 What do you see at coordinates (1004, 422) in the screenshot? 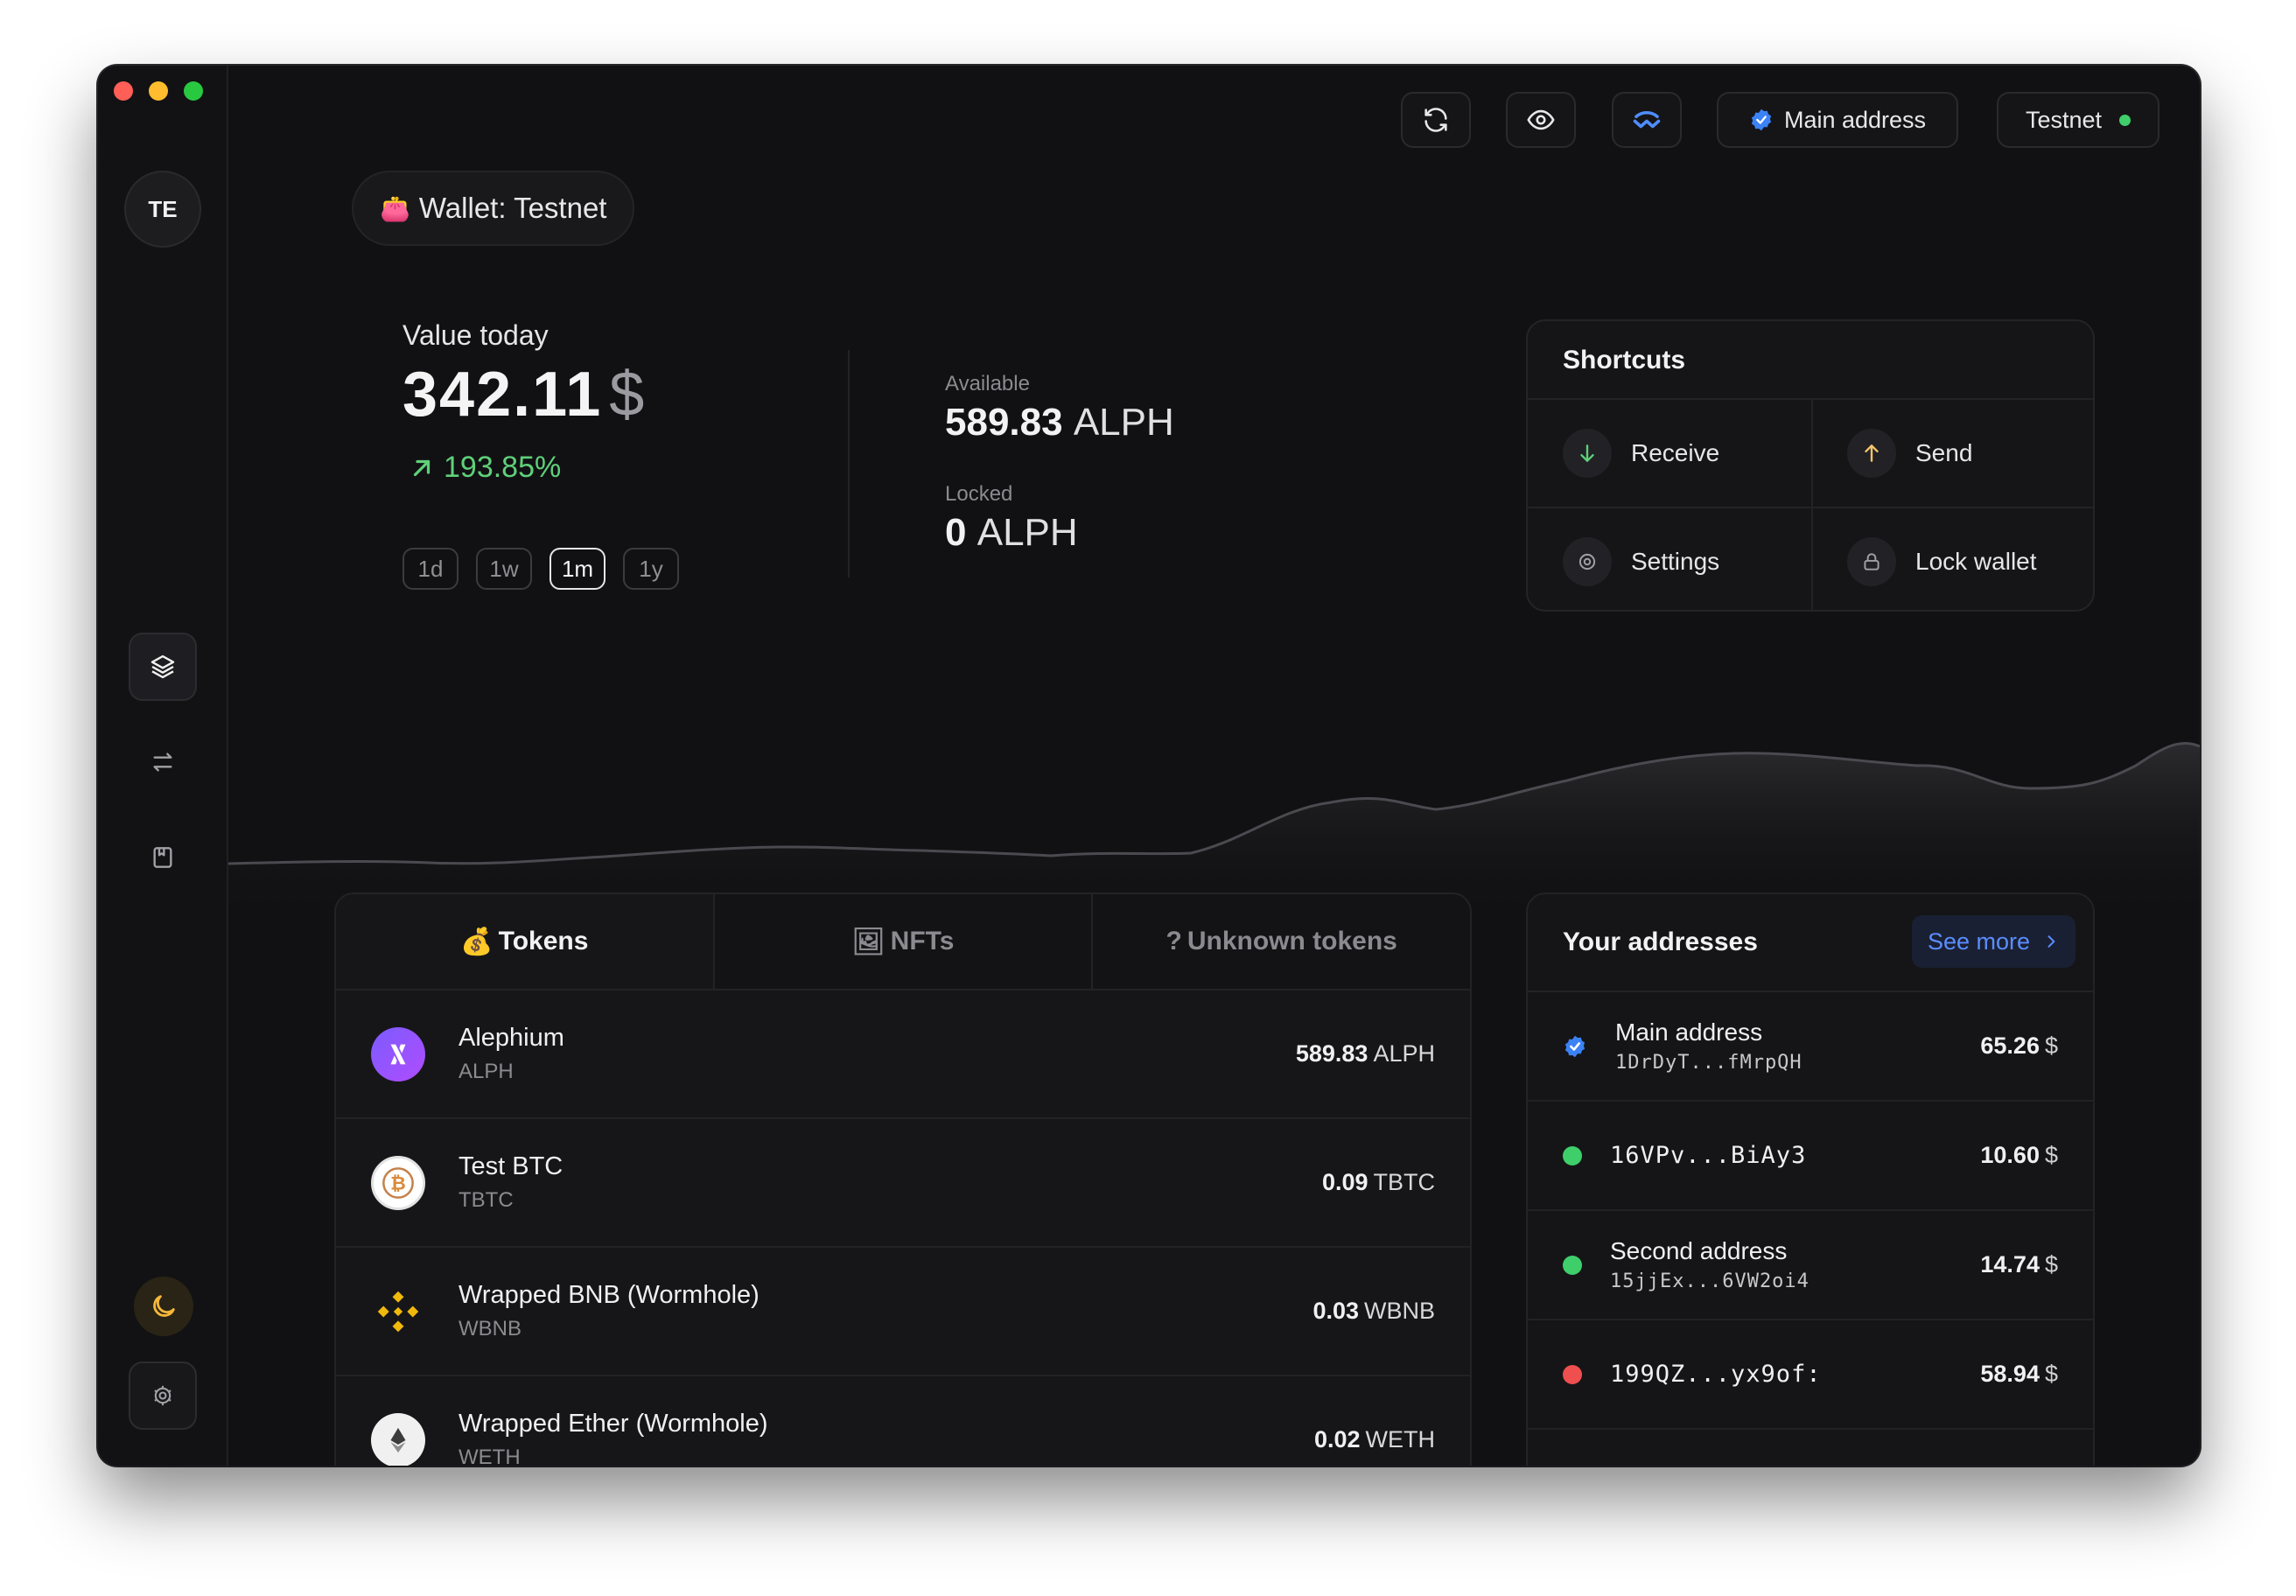
I see `available-number: 589.83` at bounding box center [1004, 422].